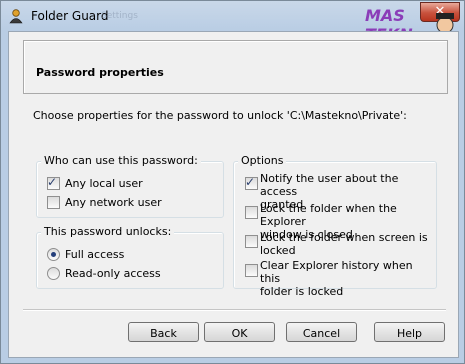 This screenshot has width=465, height=364. Describe the element at coordinates (251, 241) in the screenshot. I see `lock-on-screen-lock-checkbox` at that location.